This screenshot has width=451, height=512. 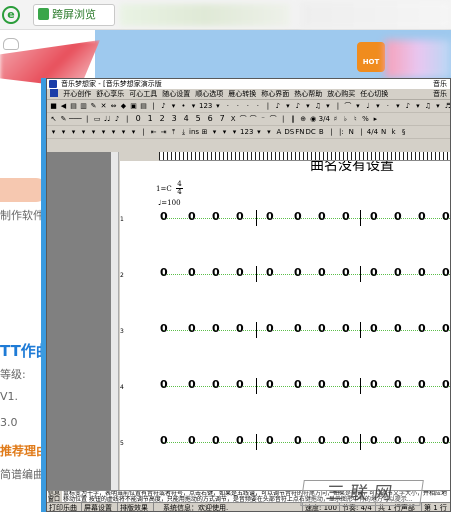 What do you see at coordinates (222, 119) in the screenshot?
I see `note-number-button: 7` at bounding box center [222, 119].